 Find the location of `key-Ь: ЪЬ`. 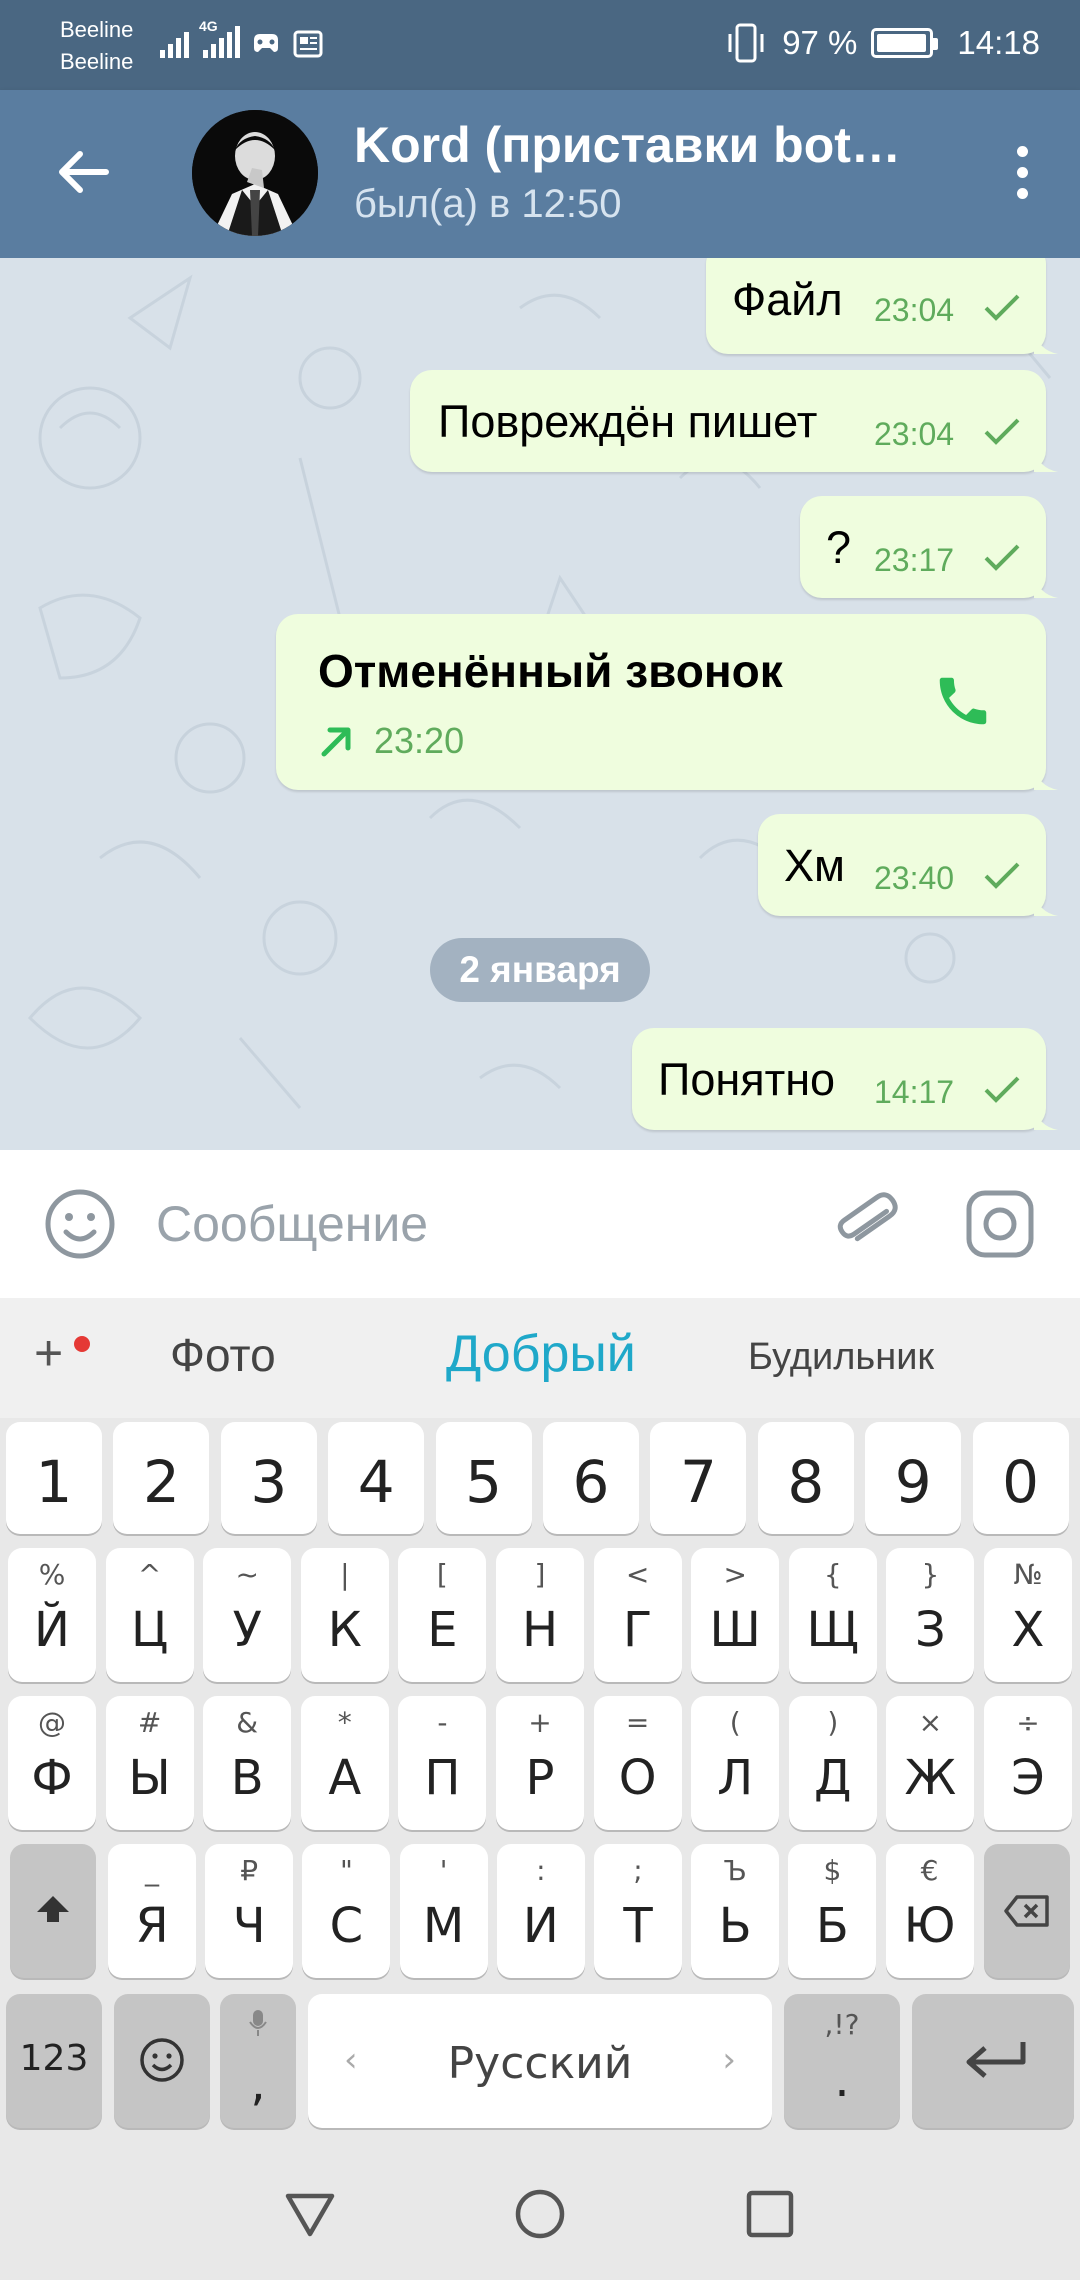

key-Ь: ЪЬ is located at coordinates (735, 1911).